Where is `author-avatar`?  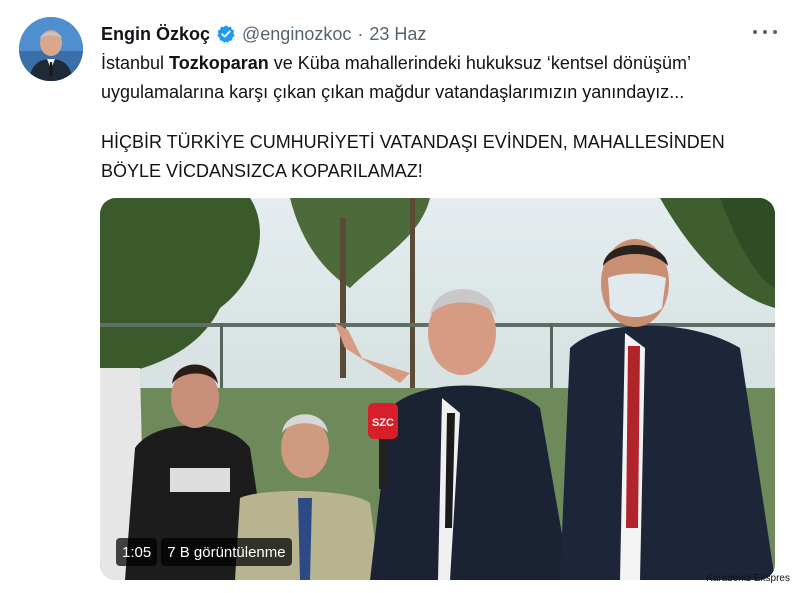 author-avatar is located at coordinates (51, 49).